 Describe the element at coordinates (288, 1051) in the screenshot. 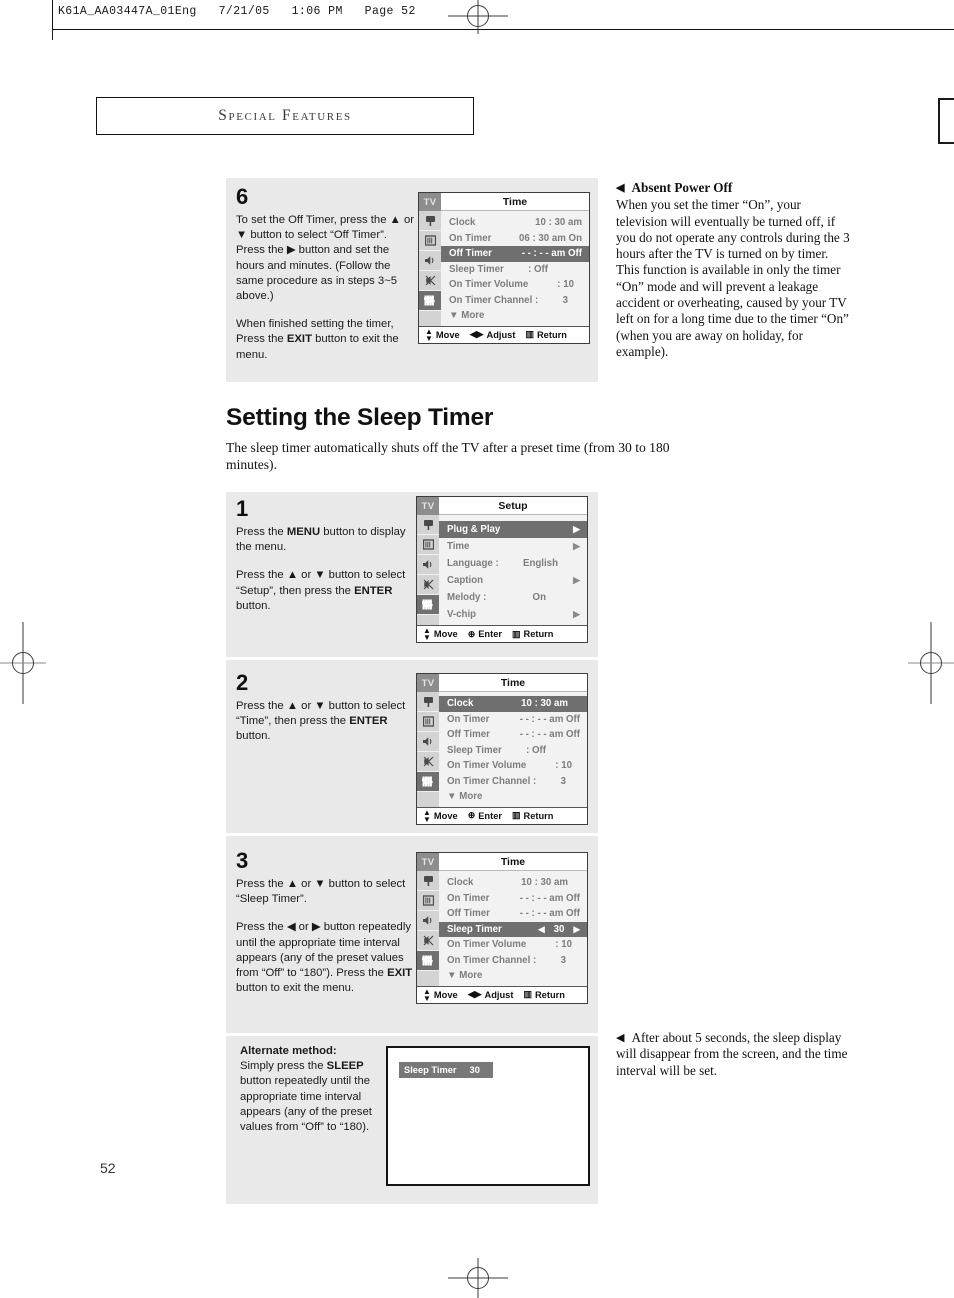

I see `alternate-method-heading: Alternate method:` at that location.